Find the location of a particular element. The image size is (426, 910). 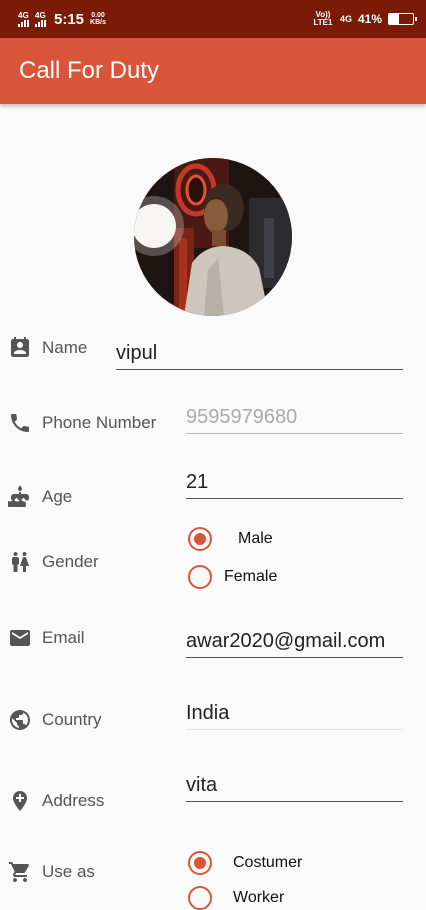

phone-label: Phone Number is located at coordinates (78, 423).